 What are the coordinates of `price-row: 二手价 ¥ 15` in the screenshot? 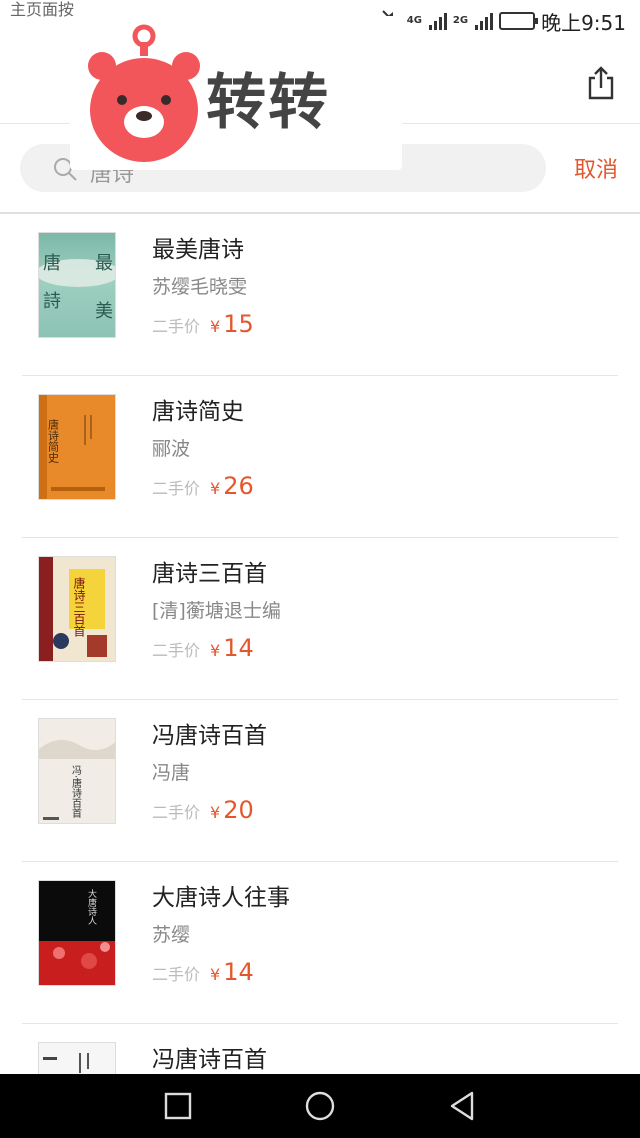 It's located at (203, 324).